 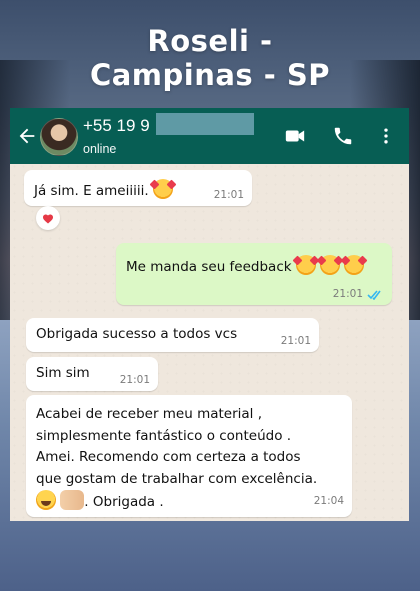 I want to click on message-last-line: . Obrigada ., so click(x=189, y=502).